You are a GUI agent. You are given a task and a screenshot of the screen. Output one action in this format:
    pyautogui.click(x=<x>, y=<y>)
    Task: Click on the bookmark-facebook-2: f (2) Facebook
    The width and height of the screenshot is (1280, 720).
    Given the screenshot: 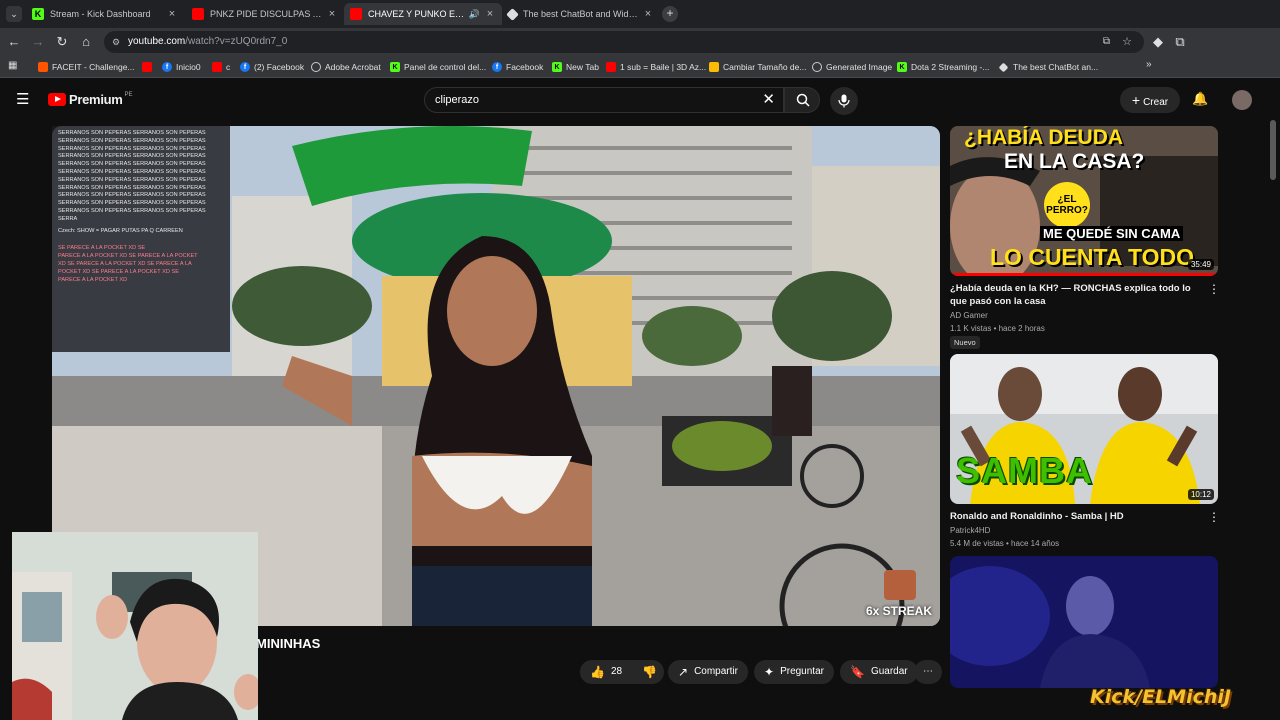 What is the action you would take?
    pyautogui.click(x=272, y=67)
    